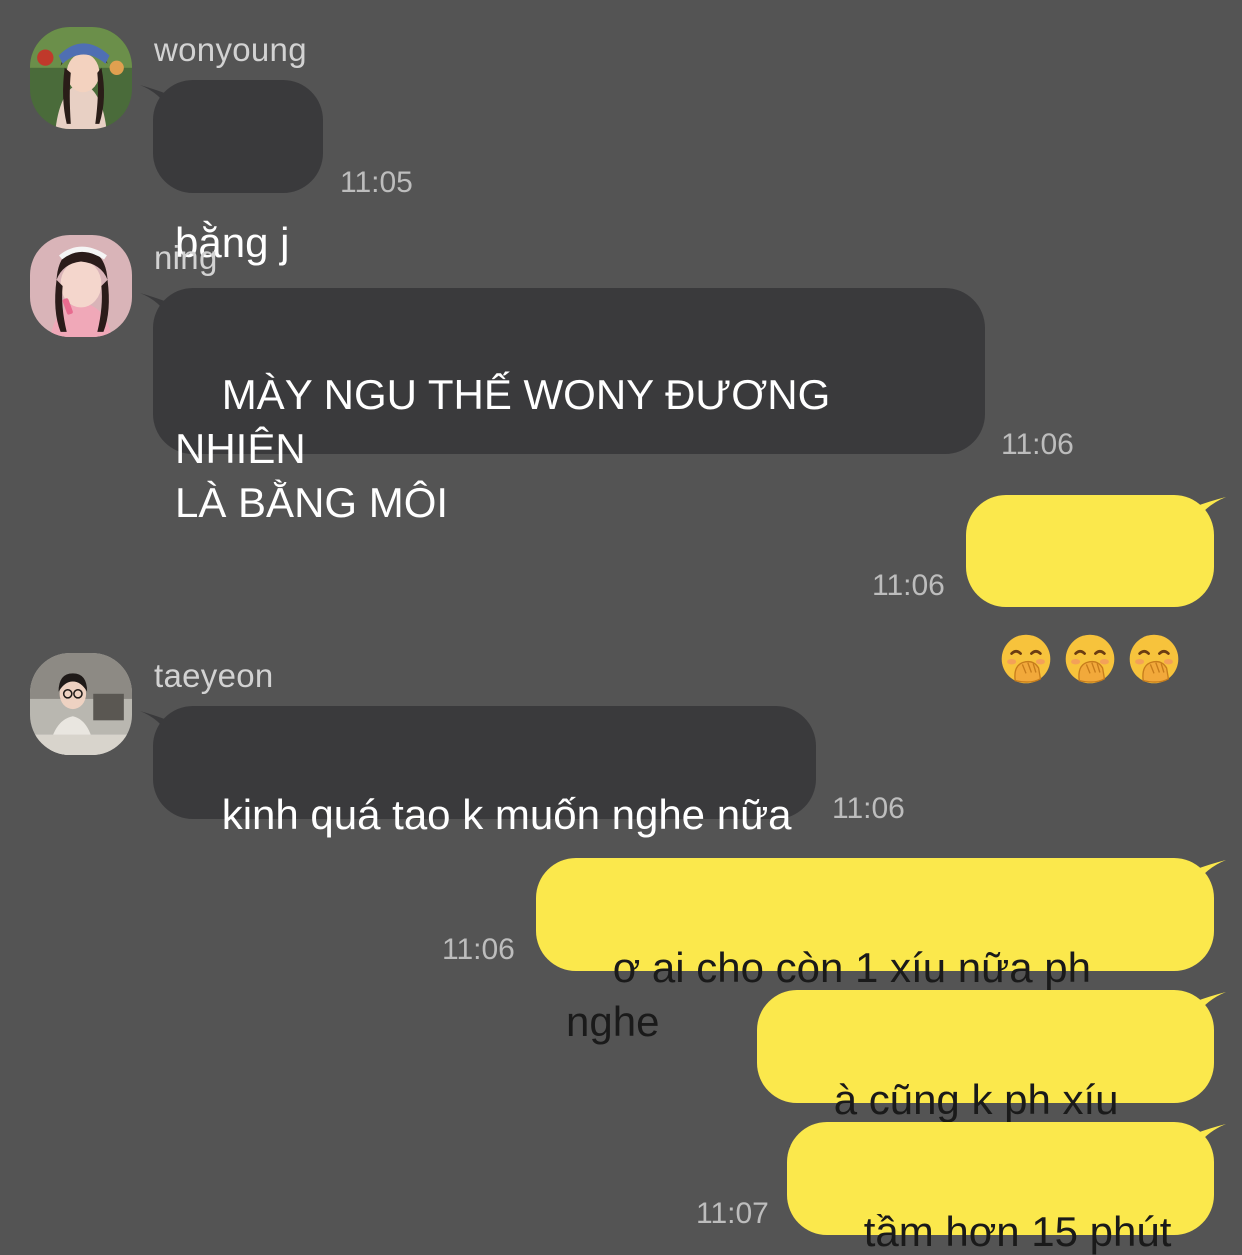 This screenshot has height=1255, width=1242. Describe the element at coordinates (186, 257) in the screenshot. I see `sender-name-ning: ning` at that location.